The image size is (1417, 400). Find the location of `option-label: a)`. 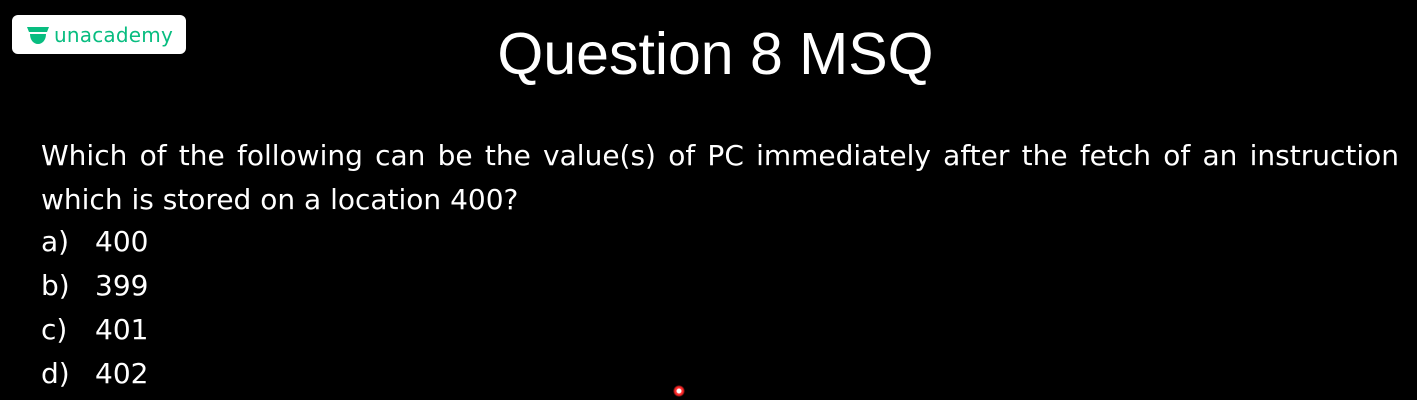

option-label: a) is located at coordinates (55, 241).